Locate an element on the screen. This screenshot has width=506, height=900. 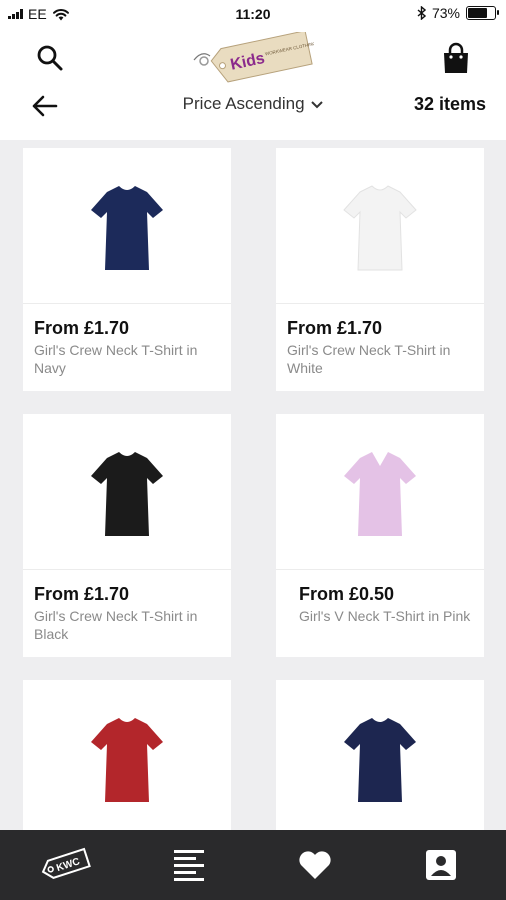
kwc-tag-icon: KWC is located at coordinates (66, 863).